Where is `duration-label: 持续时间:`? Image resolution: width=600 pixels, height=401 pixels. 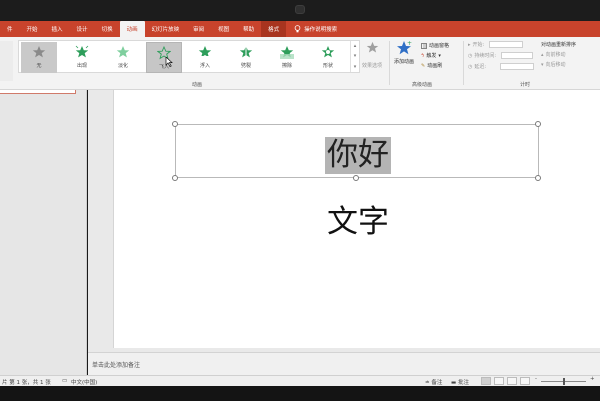
duration-label: 持续时间: is located at coordinates (485, 56).